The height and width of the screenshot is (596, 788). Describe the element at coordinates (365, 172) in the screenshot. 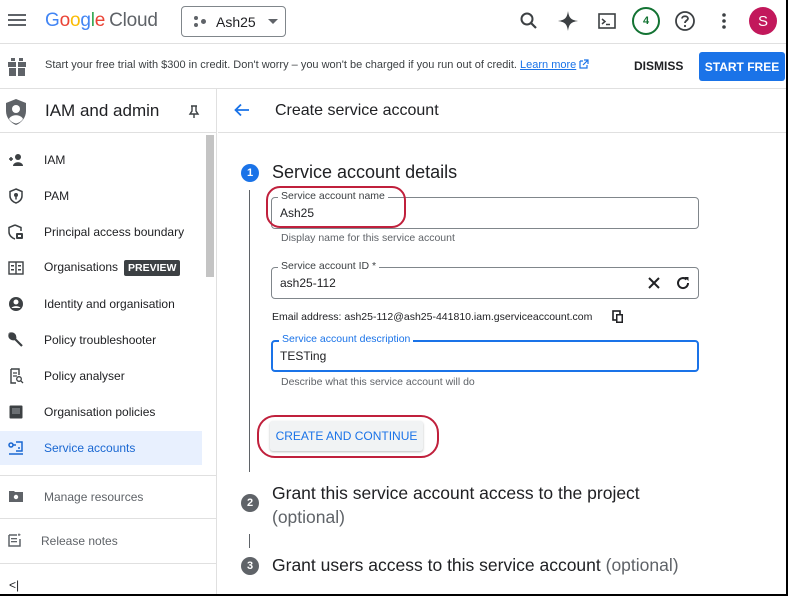

I see `step-1-title: Service account details` at that location.